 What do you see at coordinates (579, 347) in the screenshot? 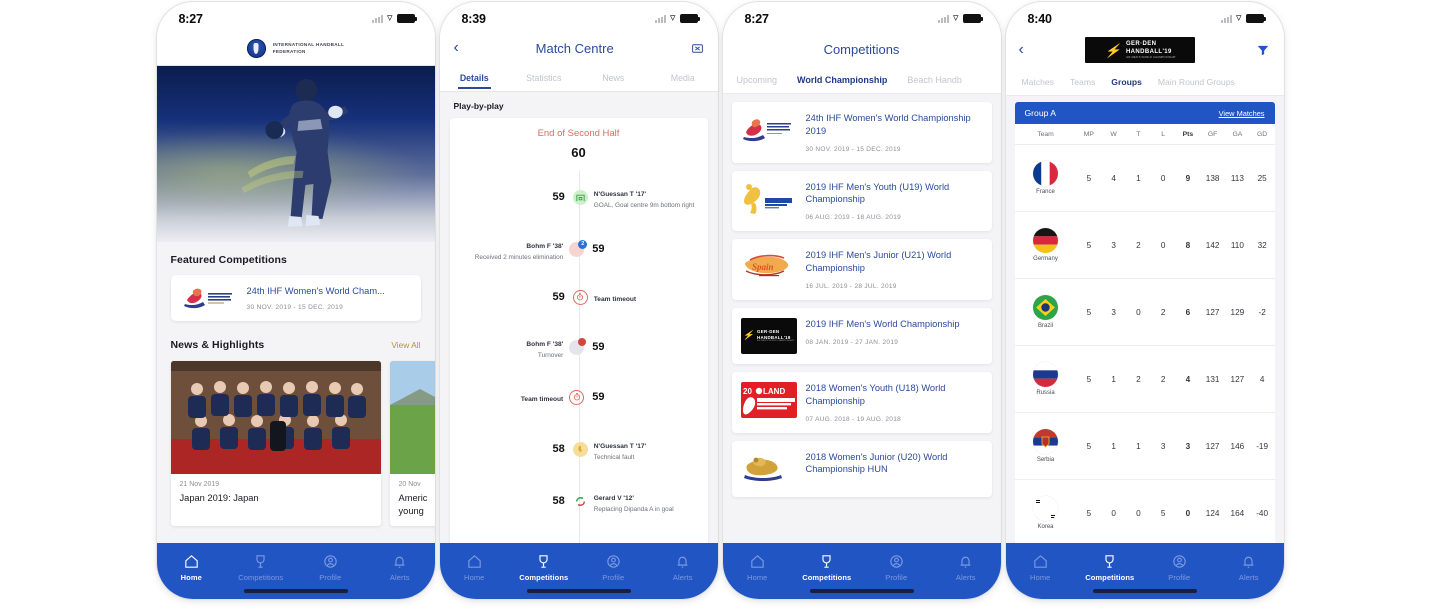
I see `timeline-event: Bohm F '38' Turnover 59` at bounding box center [579, 347].